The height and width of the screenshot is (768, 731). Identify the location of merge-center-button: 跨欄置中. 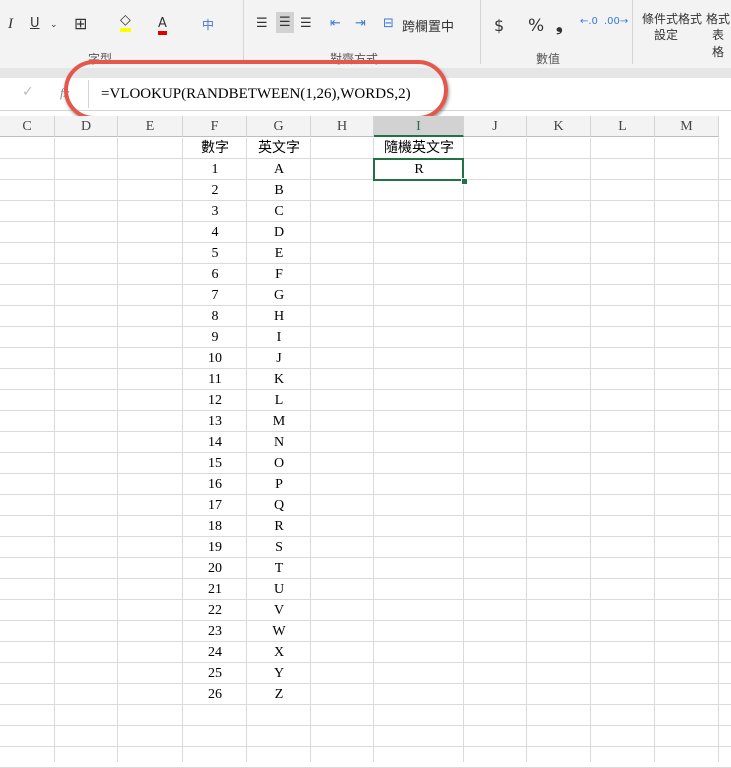
(428, 25).